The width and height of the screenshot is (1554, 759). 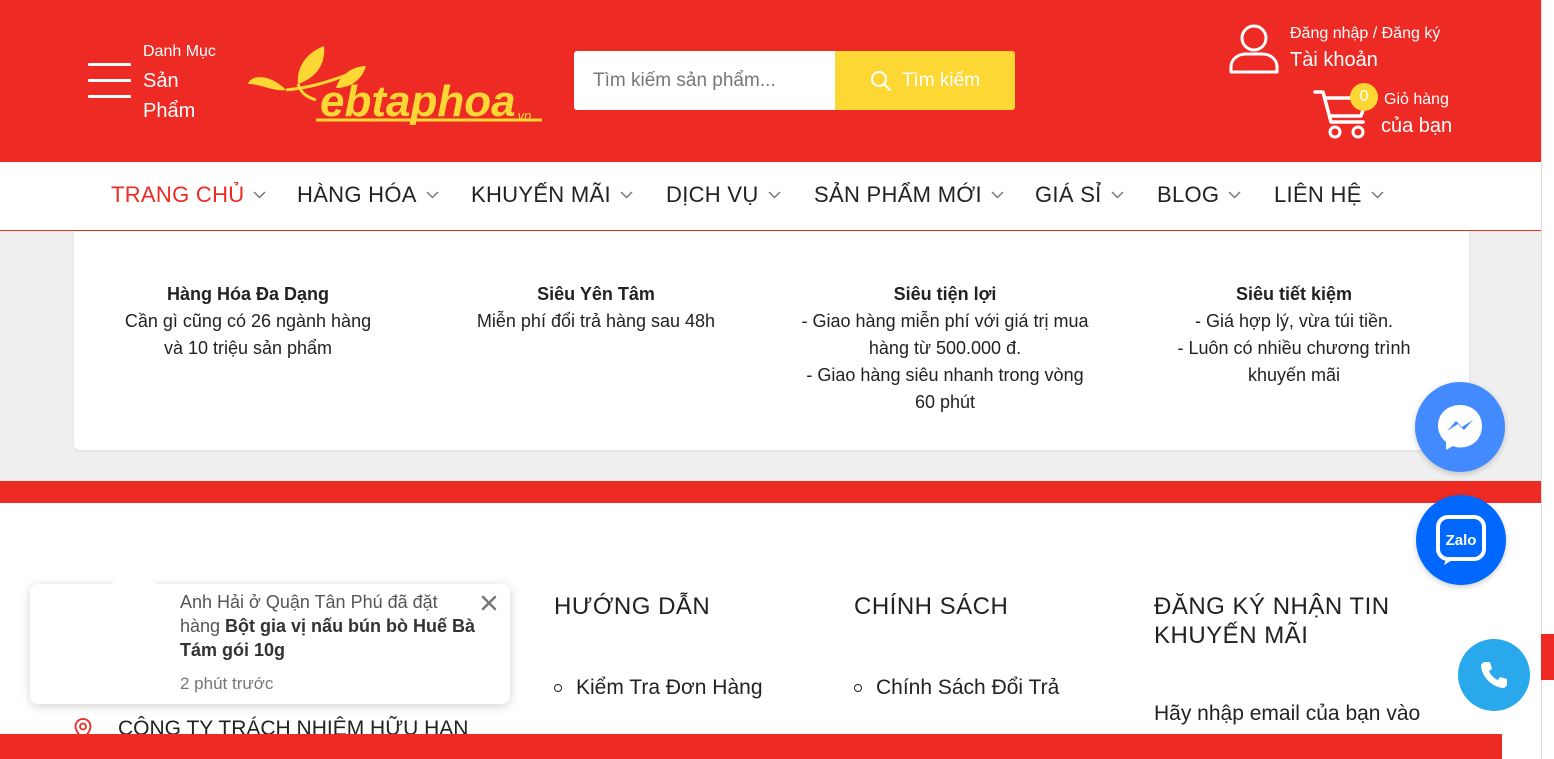 I want to click on nav-item-services: DỊCH VỤ, so click(x=723, y=195).